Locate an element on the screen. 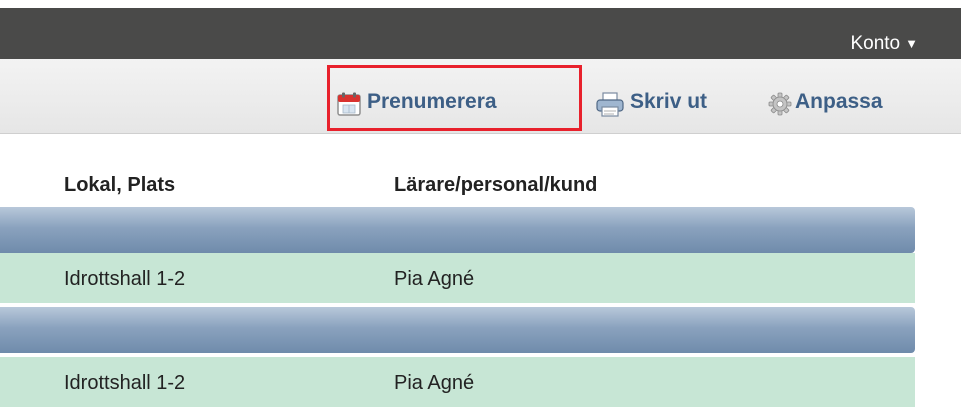 The image size is (961, 407). table-header: Lokal, Plats Lärare/personal/kund is located at coordinates (480, 183).